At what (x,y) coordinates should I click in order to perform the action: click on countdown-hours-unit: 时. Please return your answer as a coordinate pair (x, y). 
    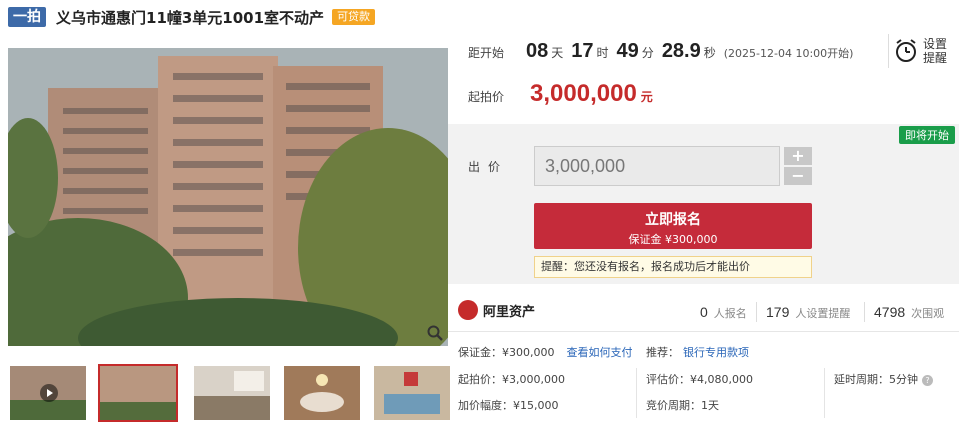
    Looking at the image, I should click on (602, 53).